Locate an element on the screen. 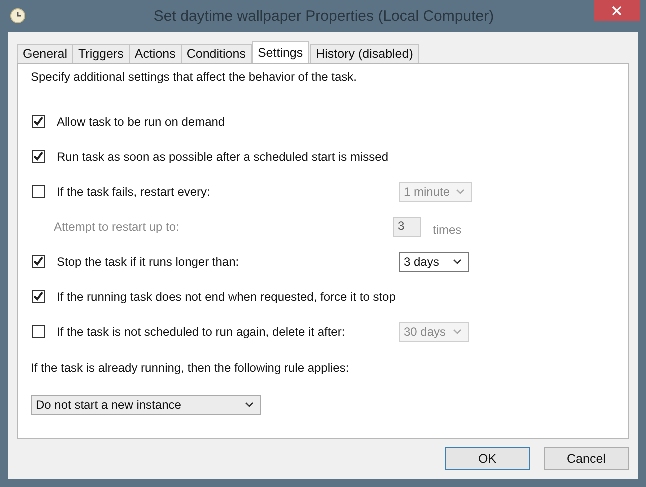 The height and width of the screenshot is (487, 646). dialog-button: OK is located at coordinates (487, 458).